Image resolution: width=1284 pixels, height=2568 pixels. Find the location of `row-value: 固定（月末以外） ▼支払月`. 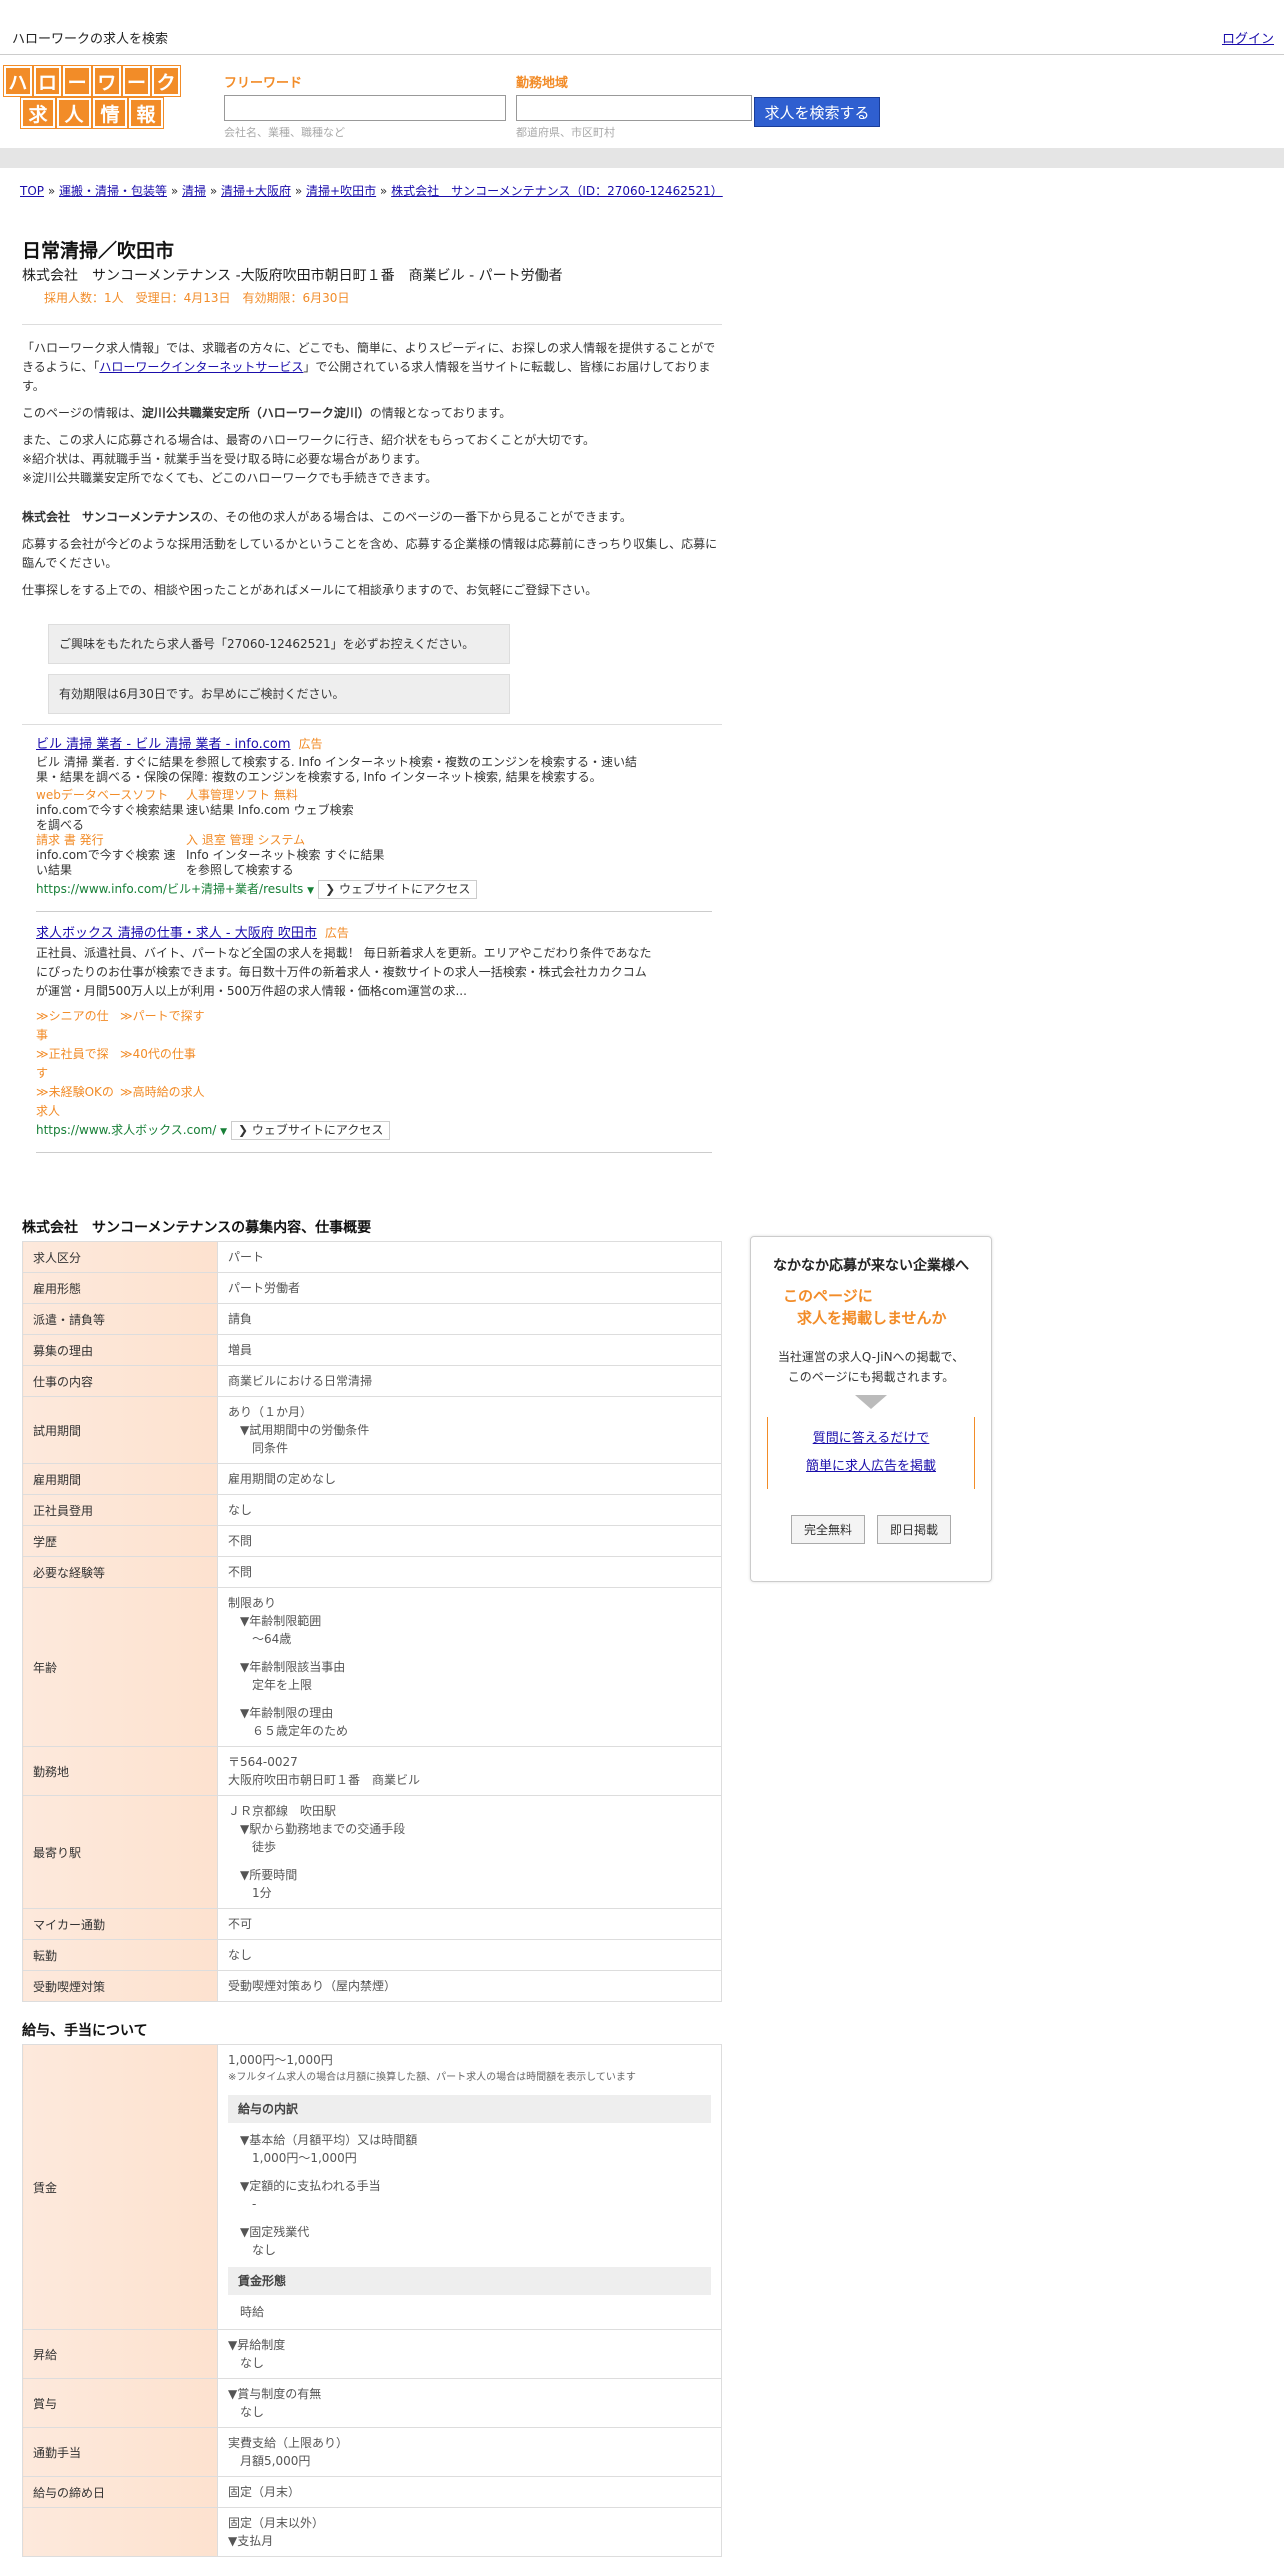

row-value: 固定（月末以外） ▼支払月 is located at coordinates (469, 2532).